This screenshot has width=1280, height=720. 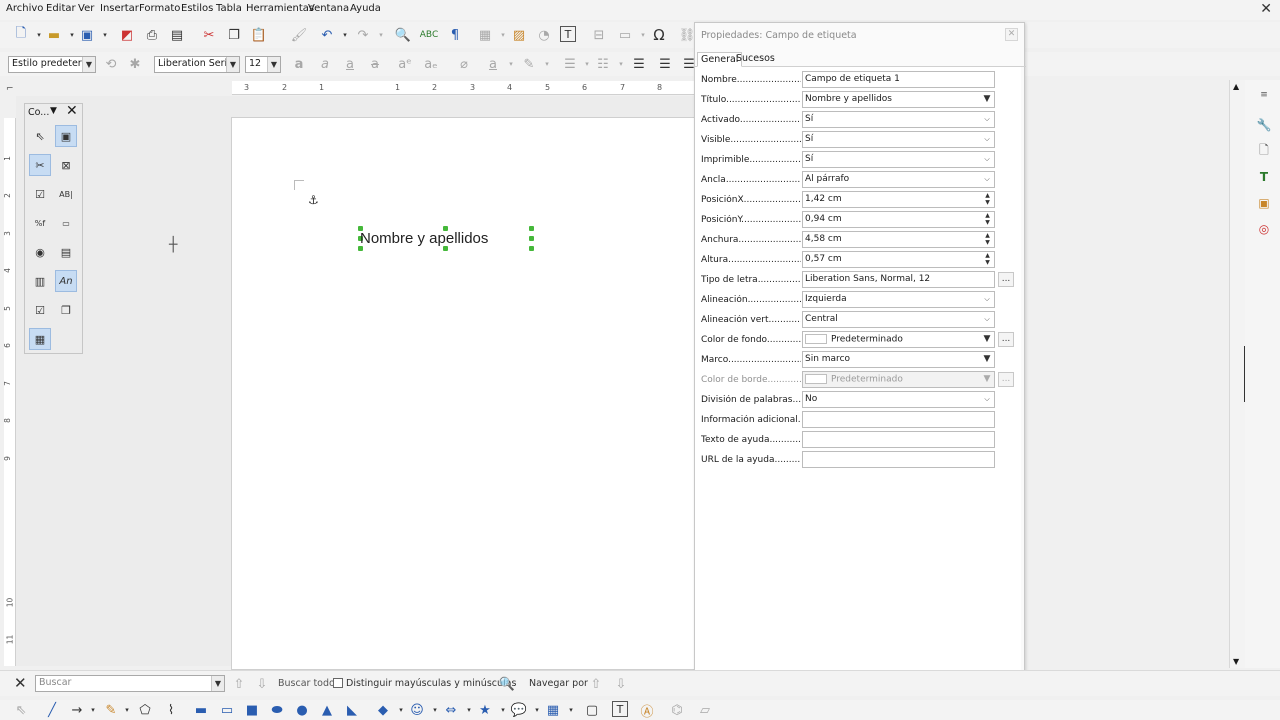 What do you see at coordinates (383, 710) in the screenshot?
I see `diamond-icon: ◆` at bounding box center [383, 710].